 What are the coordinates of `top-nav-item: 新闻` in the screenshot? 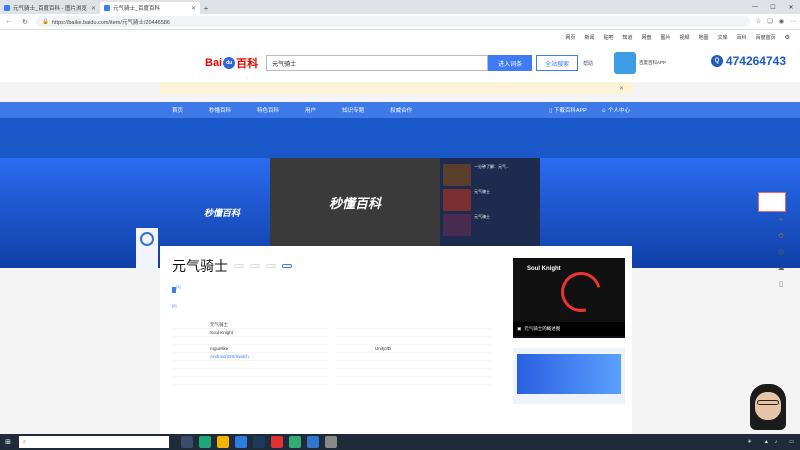 It's located at (589, 37).